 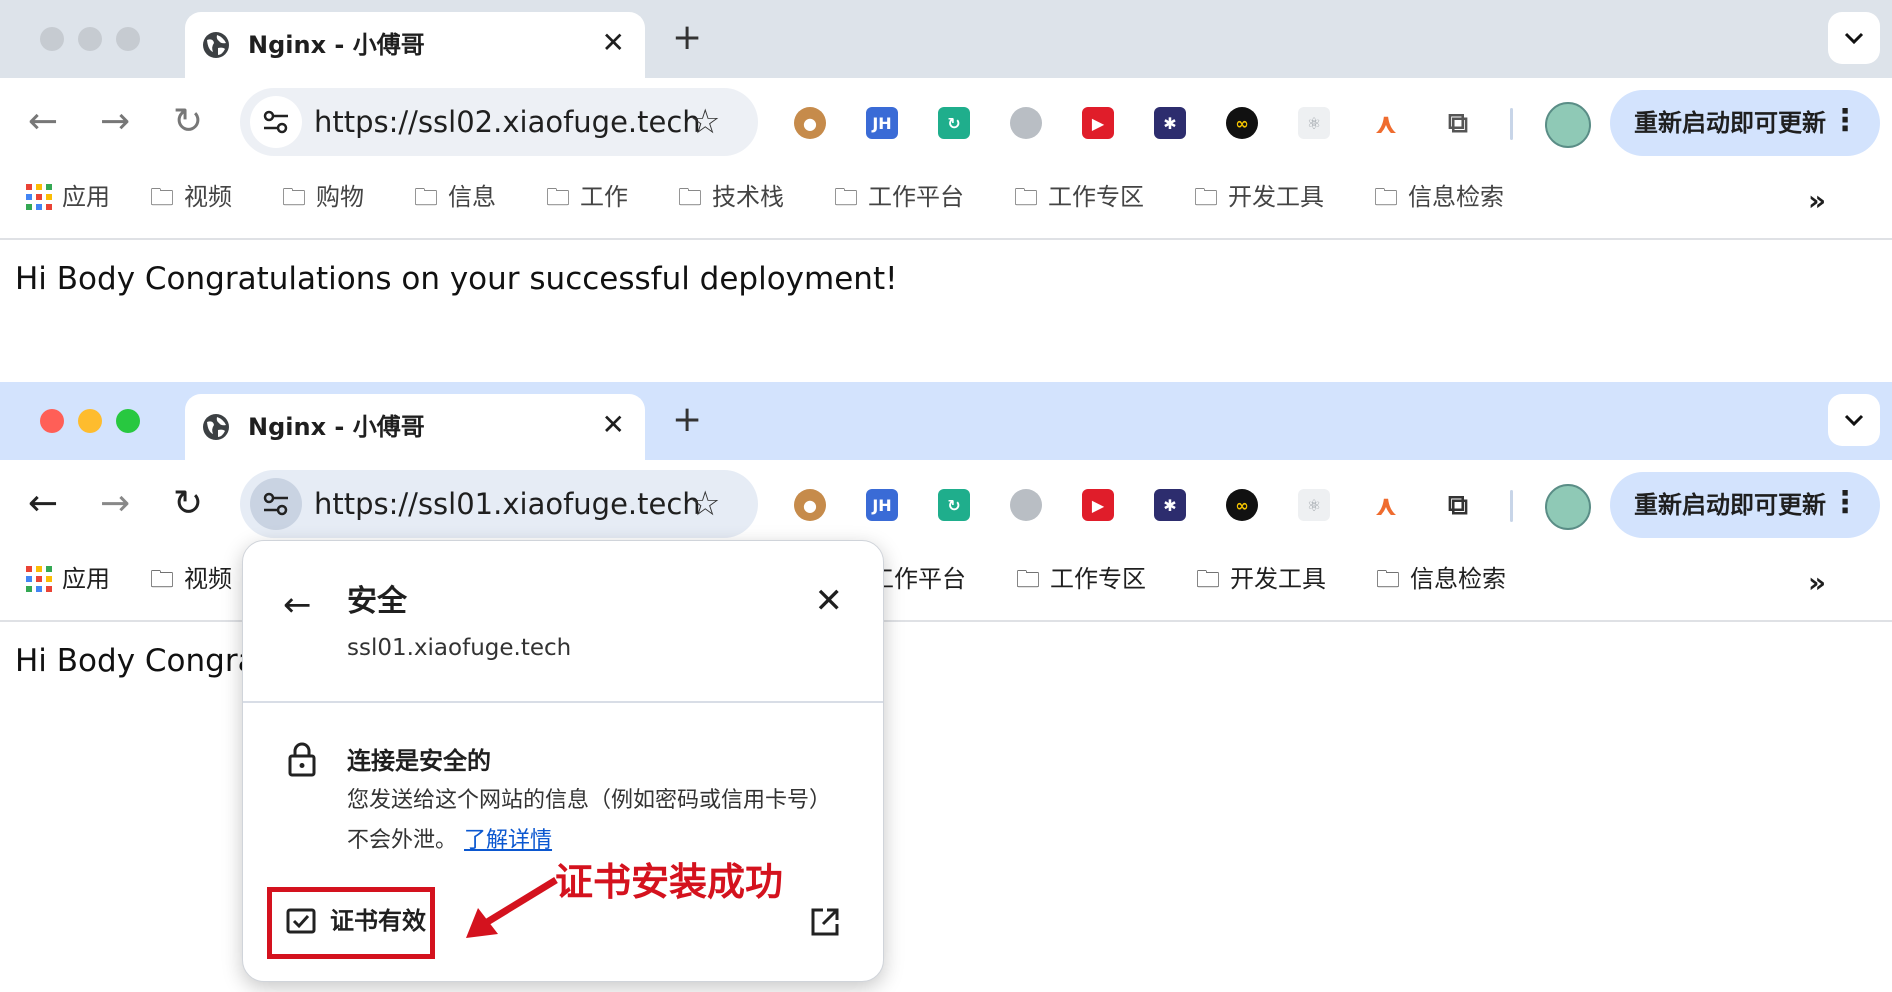 What do you see at coordinates (419, 761) in the screenshot?
I see `connection-status-title: 连接是安全的` at bounding box center [419, 761].